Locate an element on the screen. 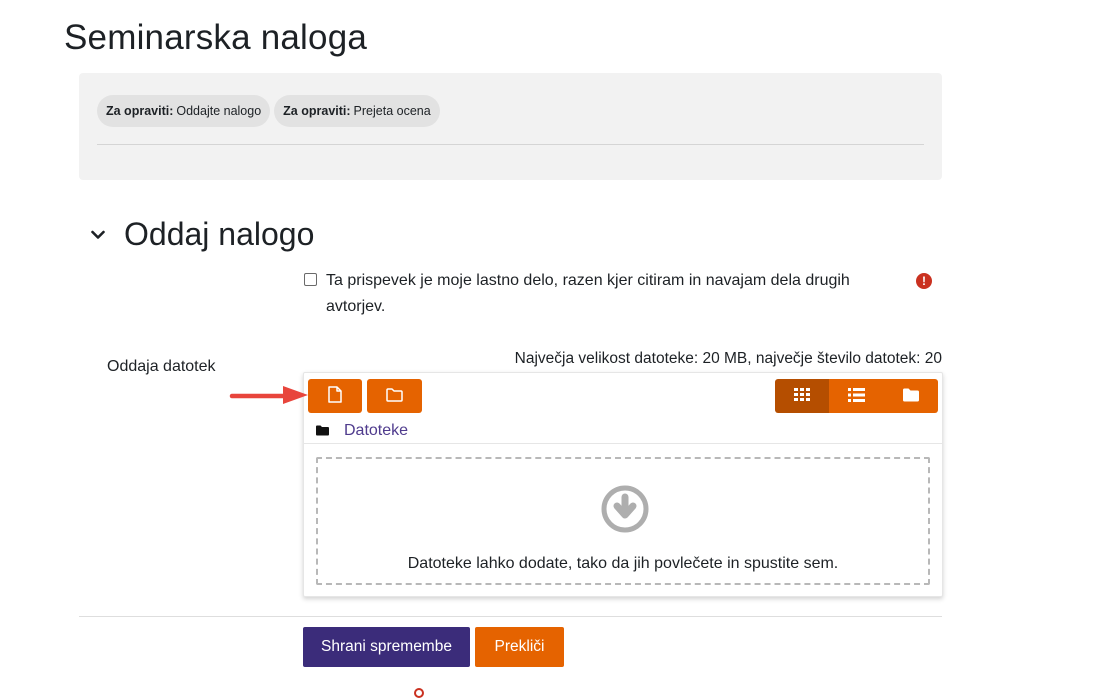 This screenshot has width=1116, height=698. originality-checkbox is located at coordinates (310, 279).